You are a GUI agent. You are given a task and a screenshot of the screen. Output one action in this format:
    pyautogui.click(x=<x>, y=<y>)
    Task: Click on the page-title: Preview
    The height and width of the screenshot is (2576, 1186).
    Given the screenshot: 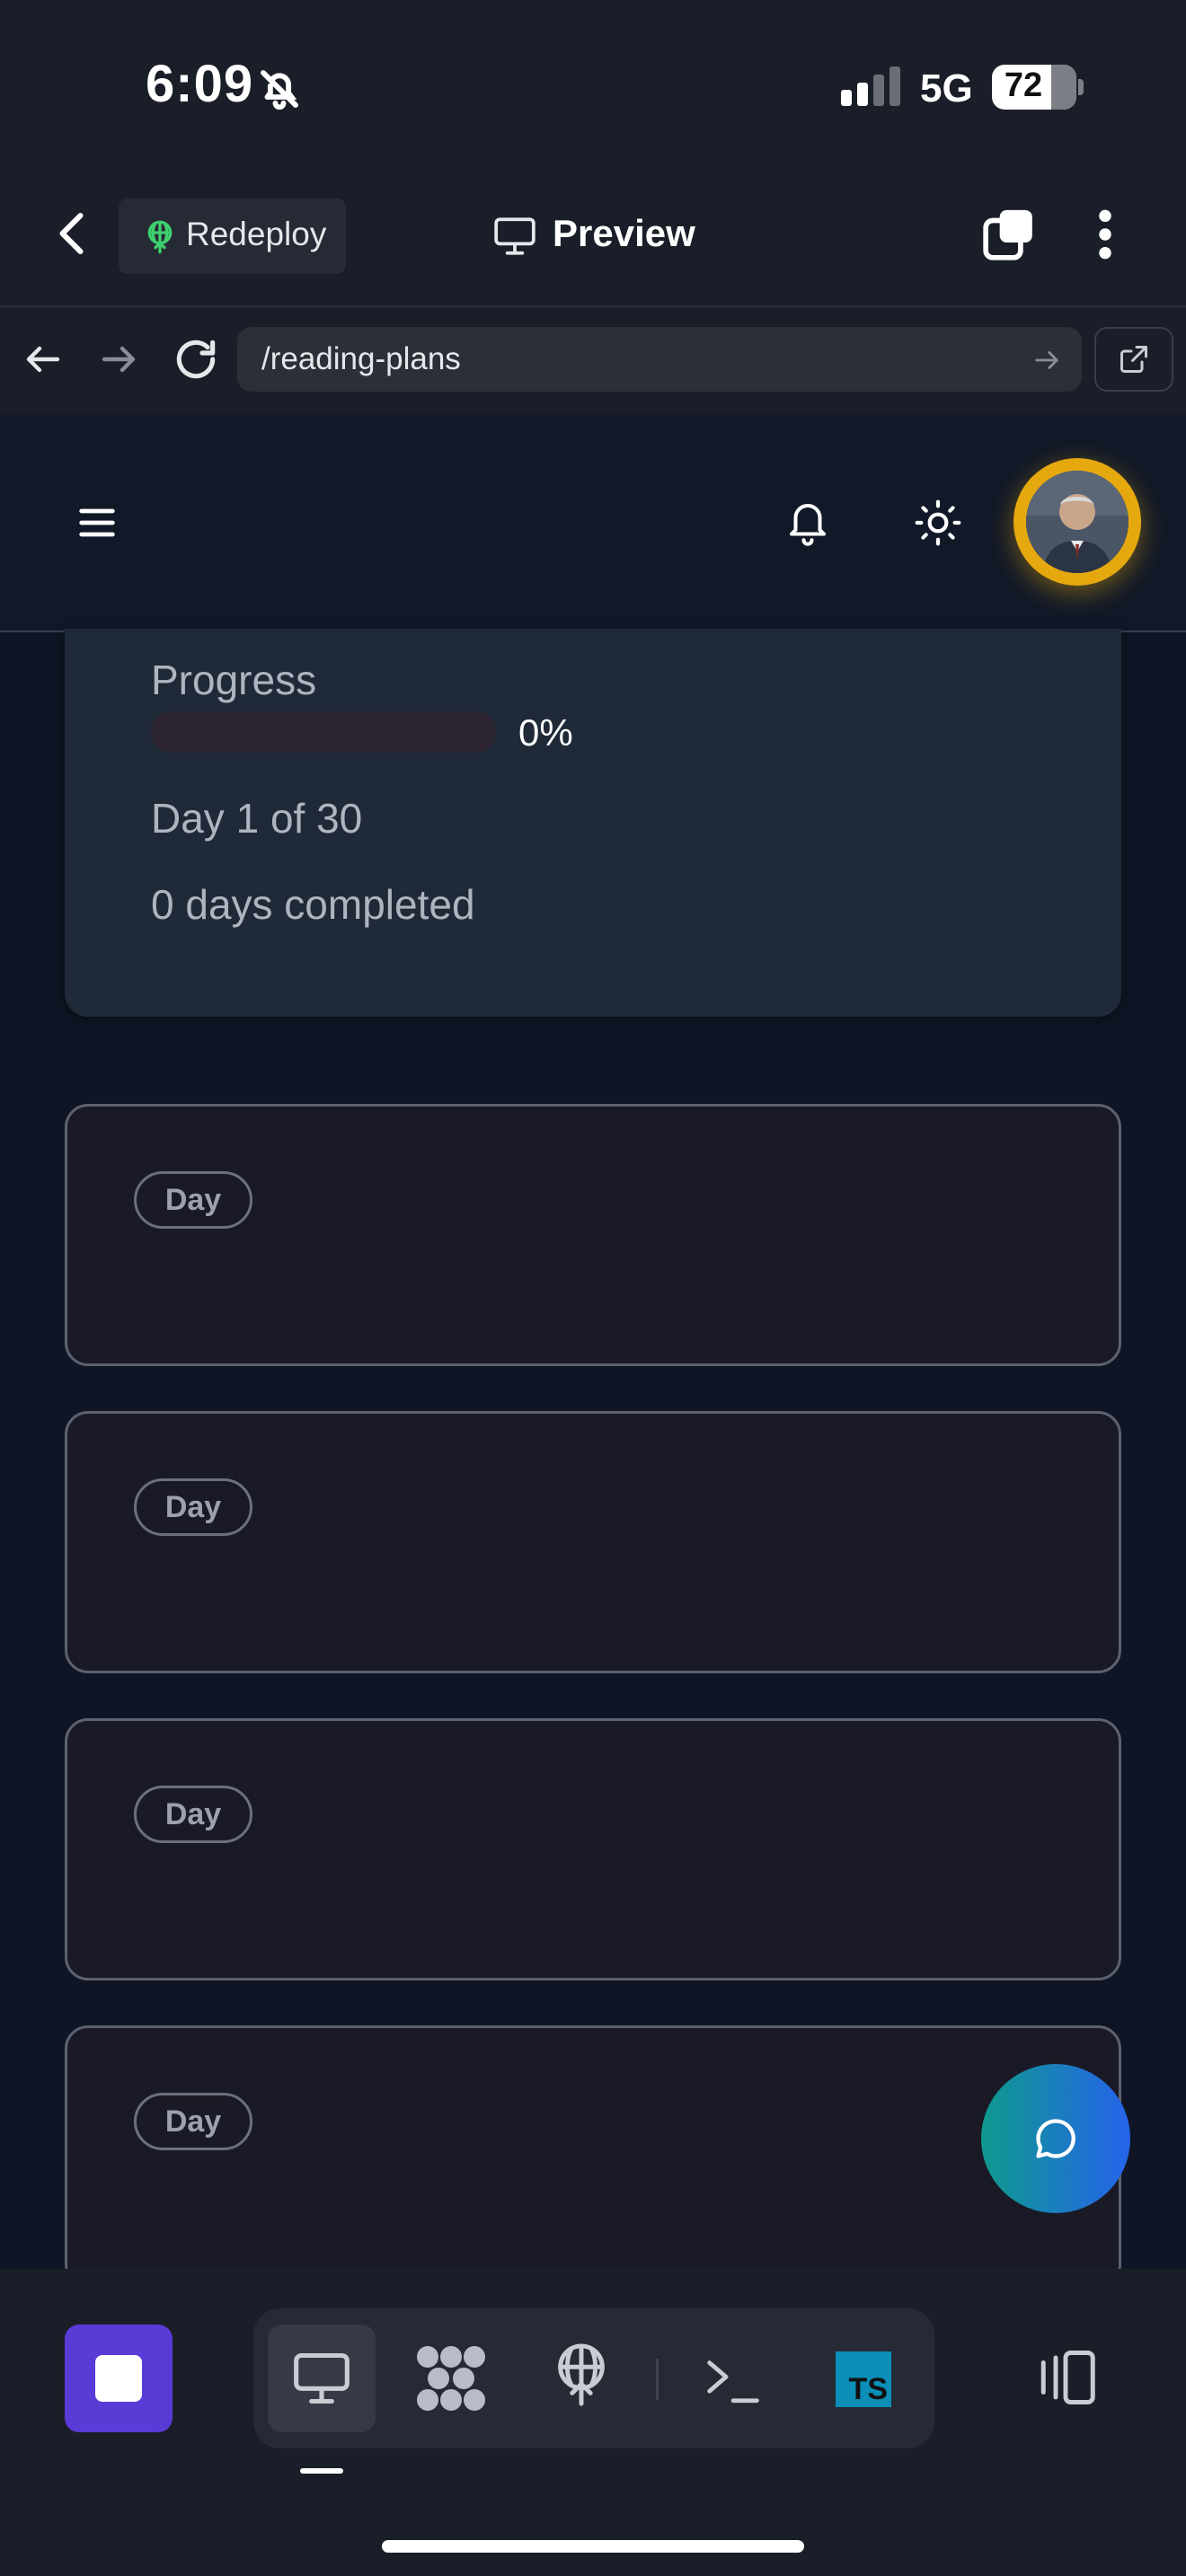 What is the action you would take?
    pyautogui.click(x=624, y=233)
    